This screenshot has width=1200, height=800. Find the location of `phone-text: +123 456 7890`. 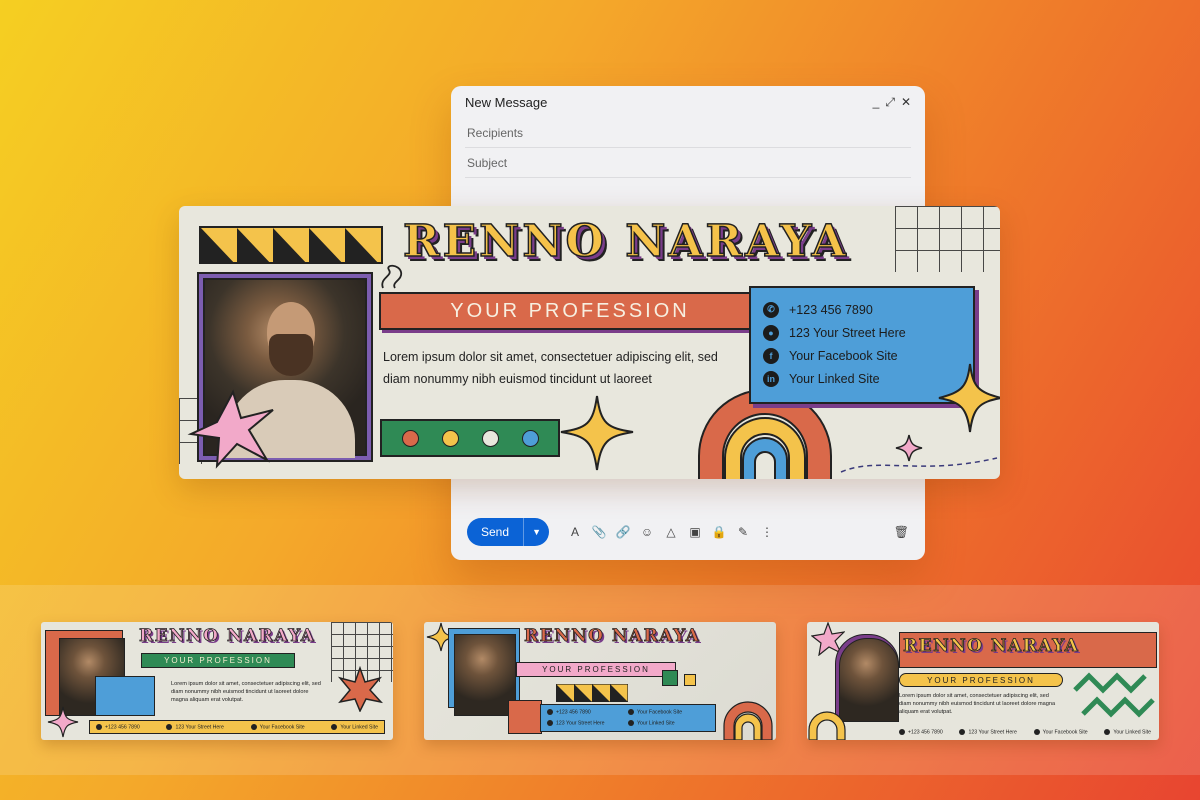

phone-text: +123 456 7890 is located at coordinates (831, 310).